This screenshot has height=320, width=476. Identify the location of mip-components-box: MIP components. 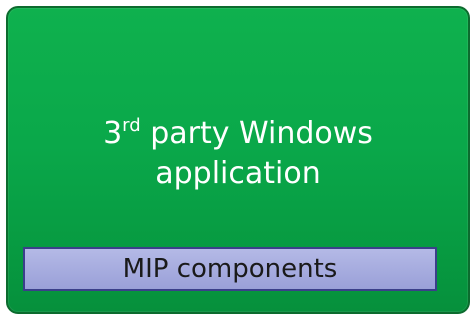
(230, 269).